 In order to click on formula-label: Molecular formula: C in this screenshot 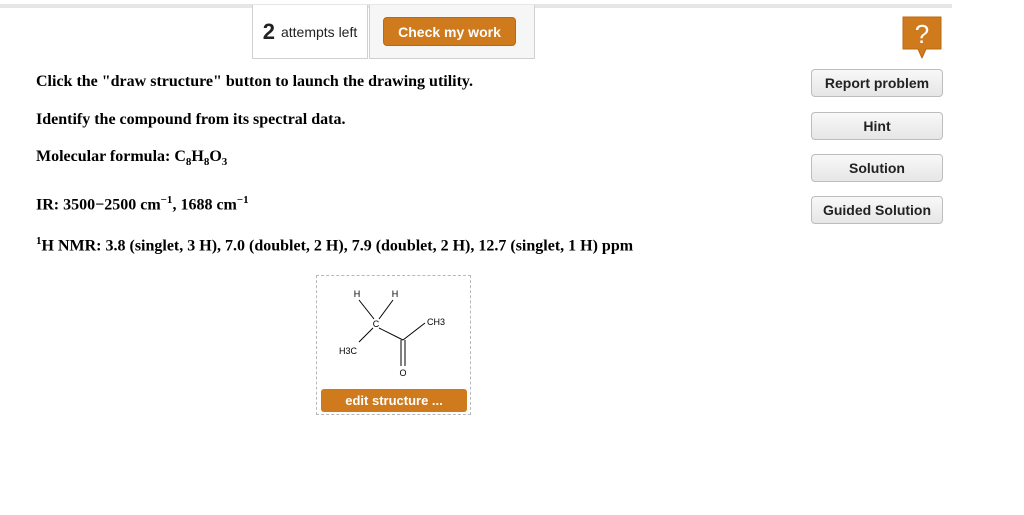, I will do `click(111, 156)`.